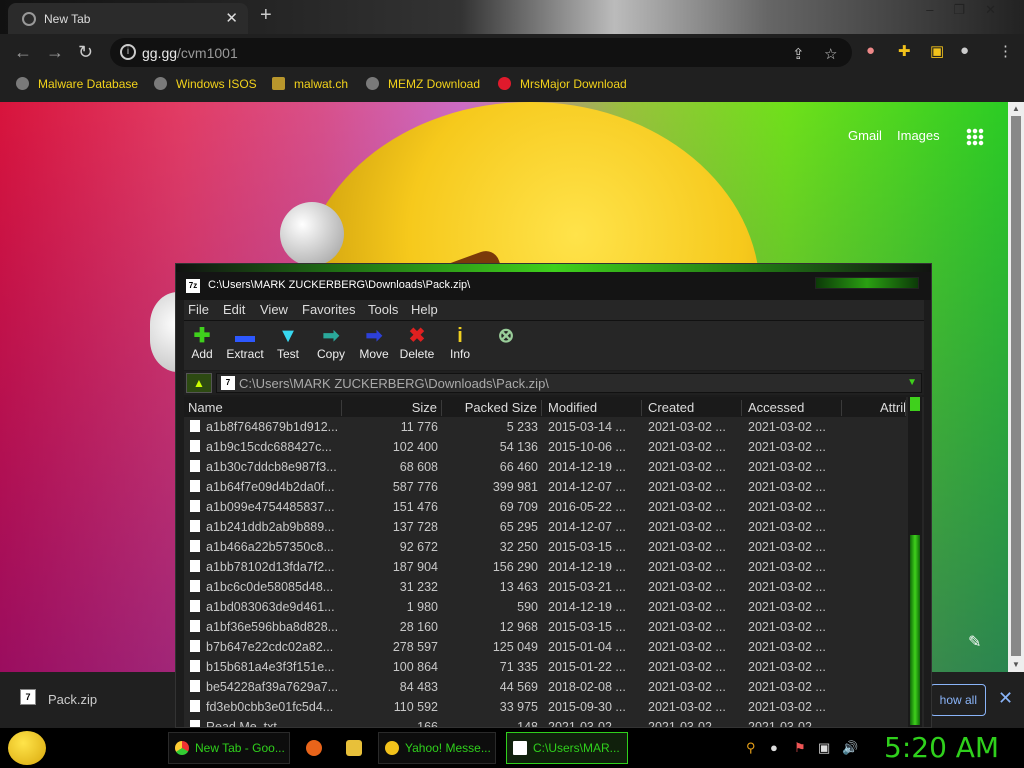  Describe the element at coordinates (492, 408) in the screenshot. I see `col-packed-size: Packed Size` at that location.